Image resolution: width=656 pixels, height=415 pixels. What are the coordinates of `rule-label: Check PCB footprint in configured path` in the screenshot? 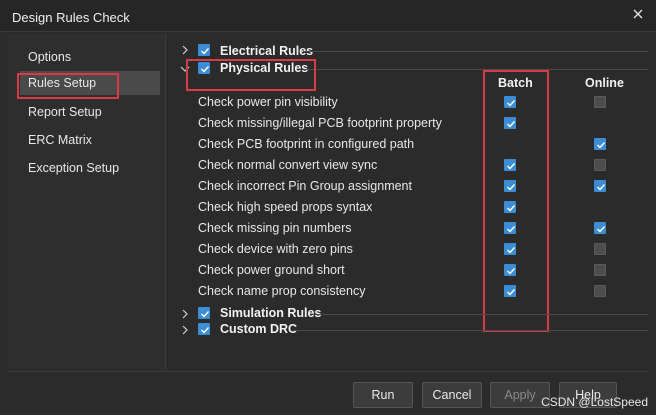 It's located at (306, 144).